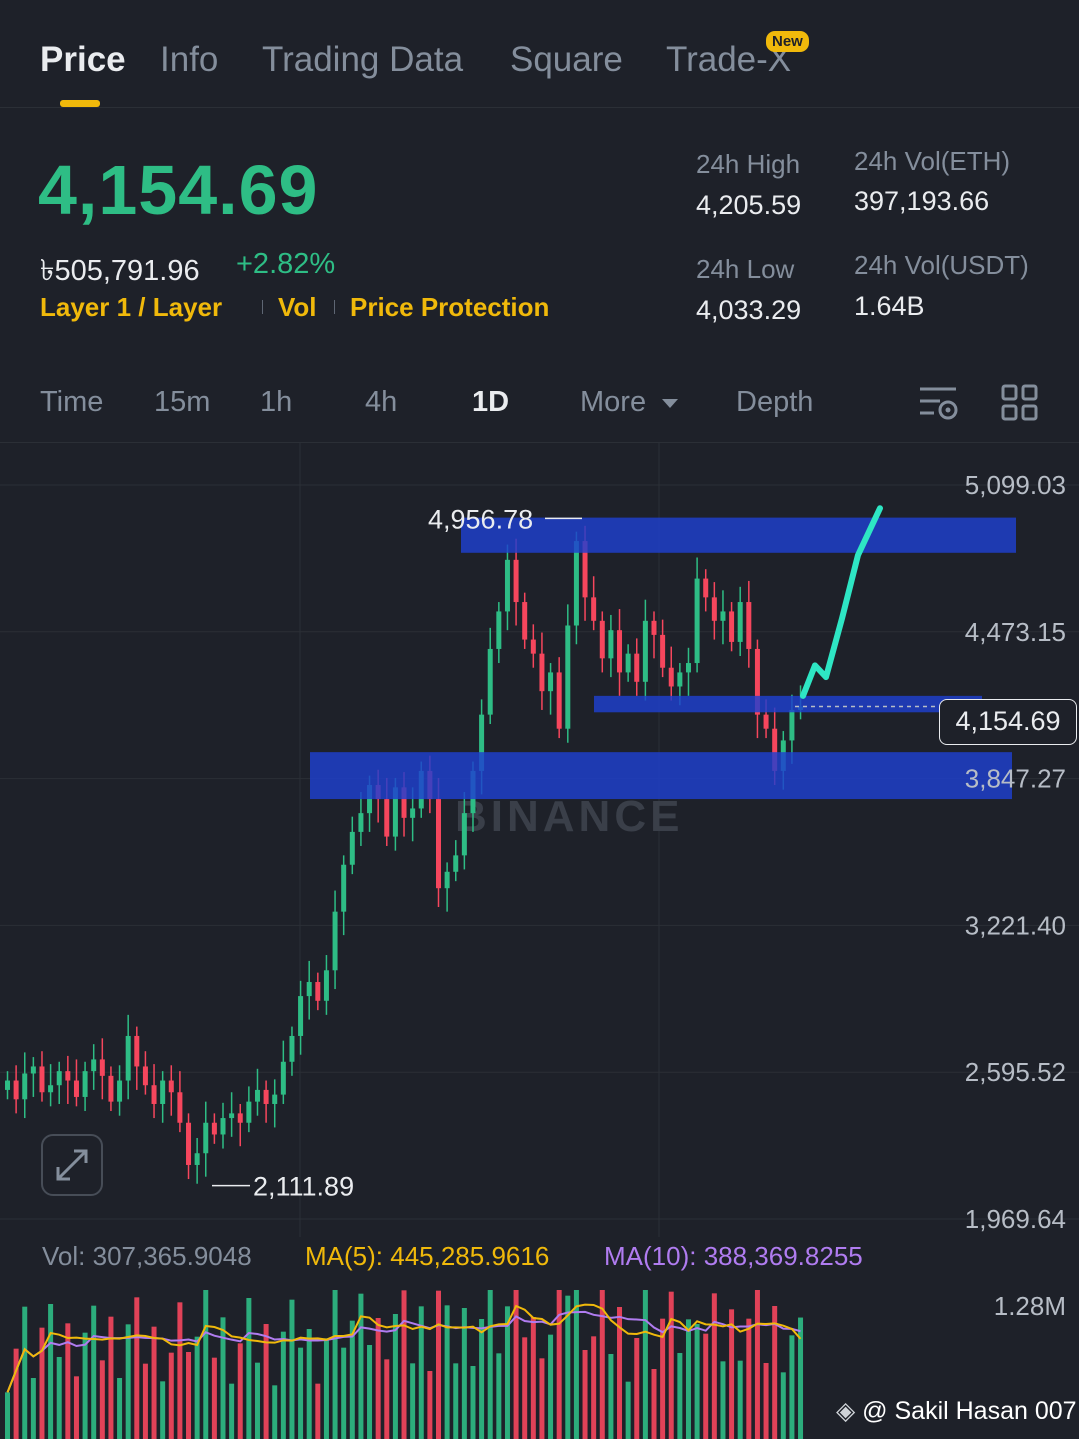 This screenshot has width=1079, height=1439. Describe the element at coordinates (120, 271) in the screenshot. I see `fiat-price: ৳505,791.96` at that location.